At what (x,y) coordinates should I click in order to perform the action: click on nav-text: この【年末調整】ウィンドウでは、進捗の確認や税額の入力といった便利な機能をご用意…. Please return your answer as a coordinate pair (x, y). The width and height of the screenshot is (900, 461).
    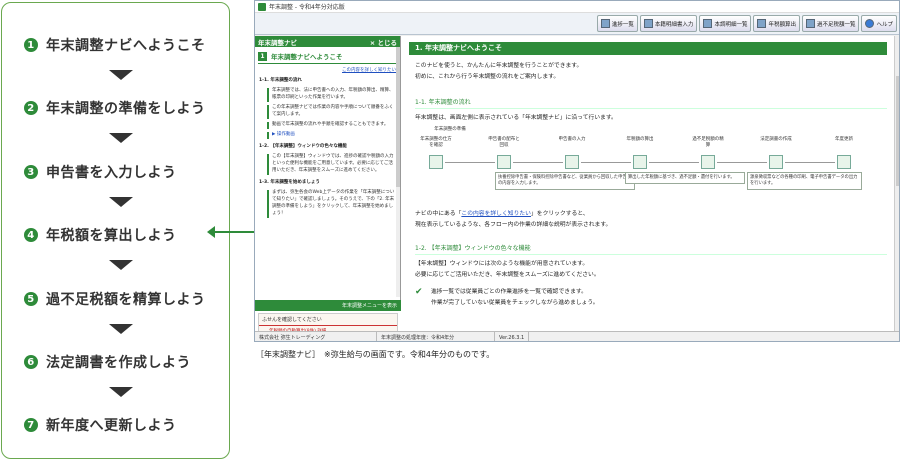
    Looking at the image, I should click on (331, 164).